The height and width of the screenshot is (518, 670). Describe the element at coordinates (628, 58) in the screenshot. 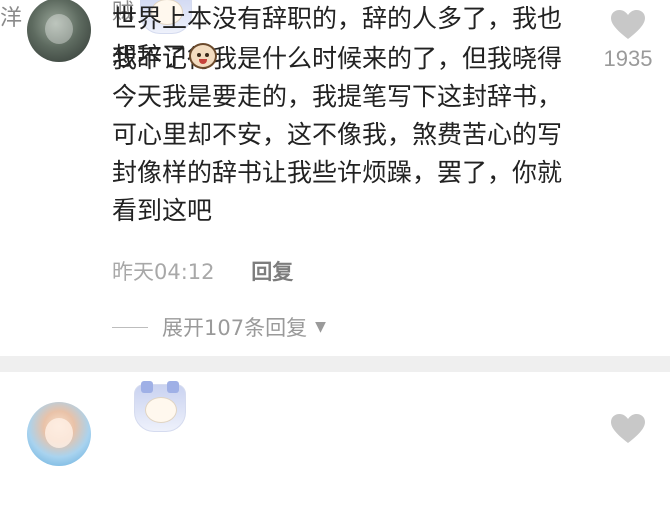

I see `like-count: 1935` at that location.